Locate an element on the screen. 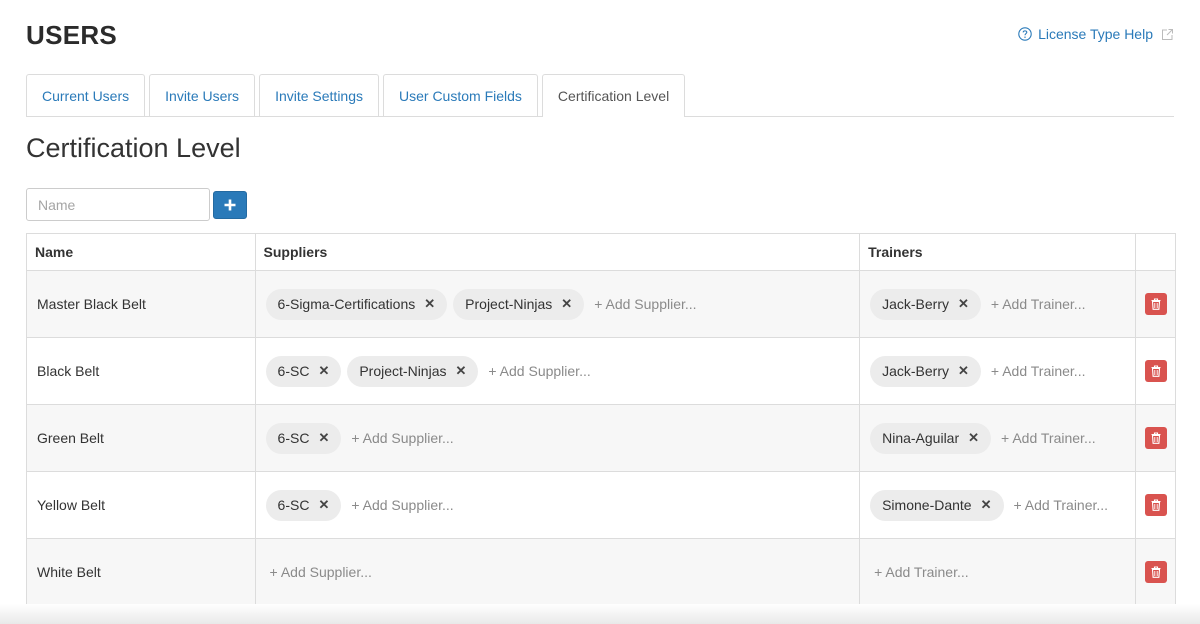 This screenshot has height=624, width=1200. trainer-tag: Nina-Aguilar ✕ is located at coordinates (931, 438).